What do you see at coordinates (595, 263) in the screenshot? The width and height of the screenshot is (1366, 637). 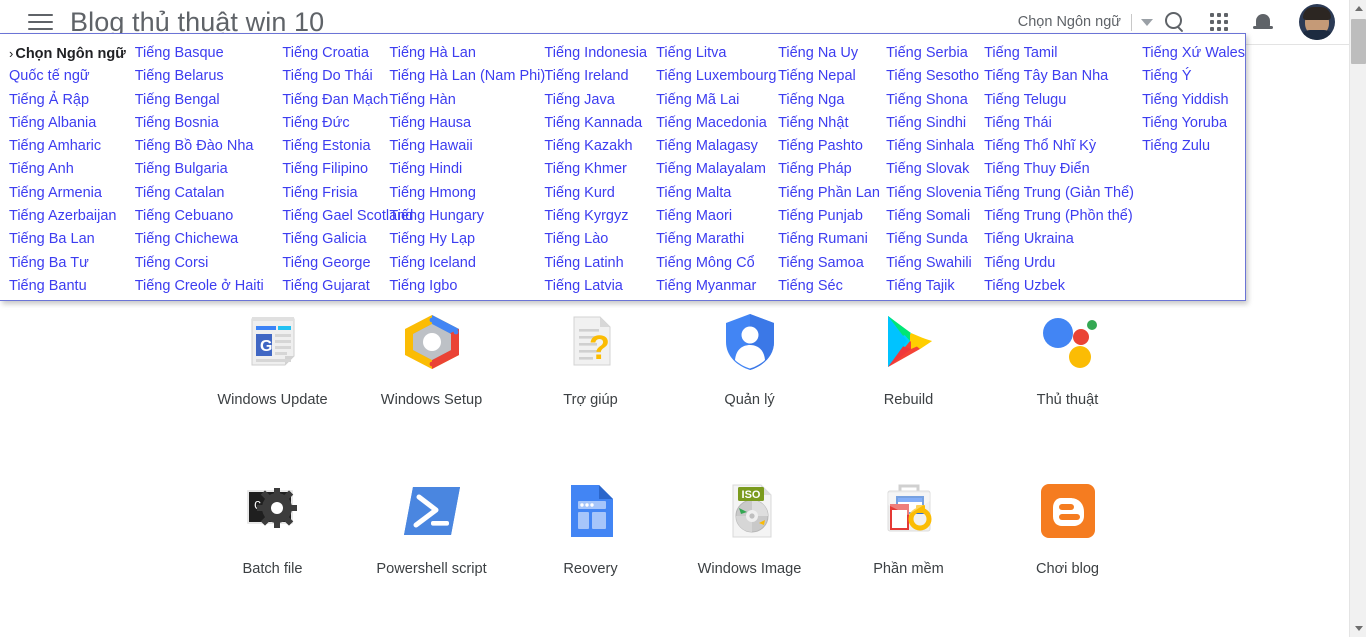 I see `language-option: Tiếng Latinh` at bounding box center [595, 263].